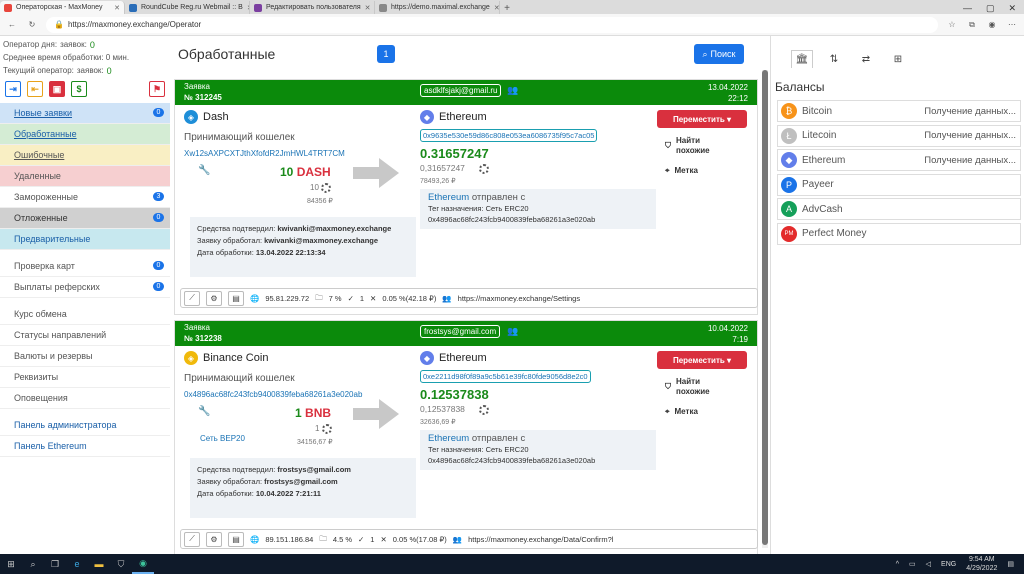 The image size is (1024, 574). Describe the element at coordinates (990, 8) in the screenshot. I see `maximize-icon: ▢` at that location.